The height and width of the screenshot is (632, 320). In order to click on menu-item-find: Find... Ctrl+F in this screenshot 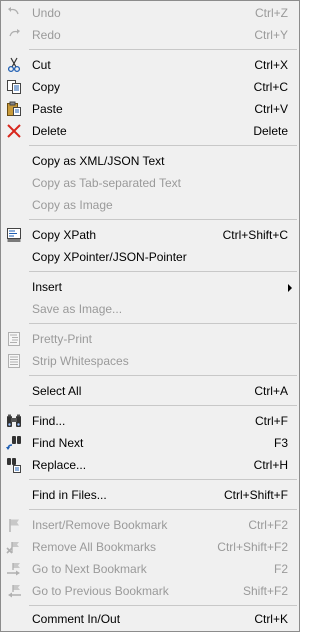, I will do `click(150, 421)`.